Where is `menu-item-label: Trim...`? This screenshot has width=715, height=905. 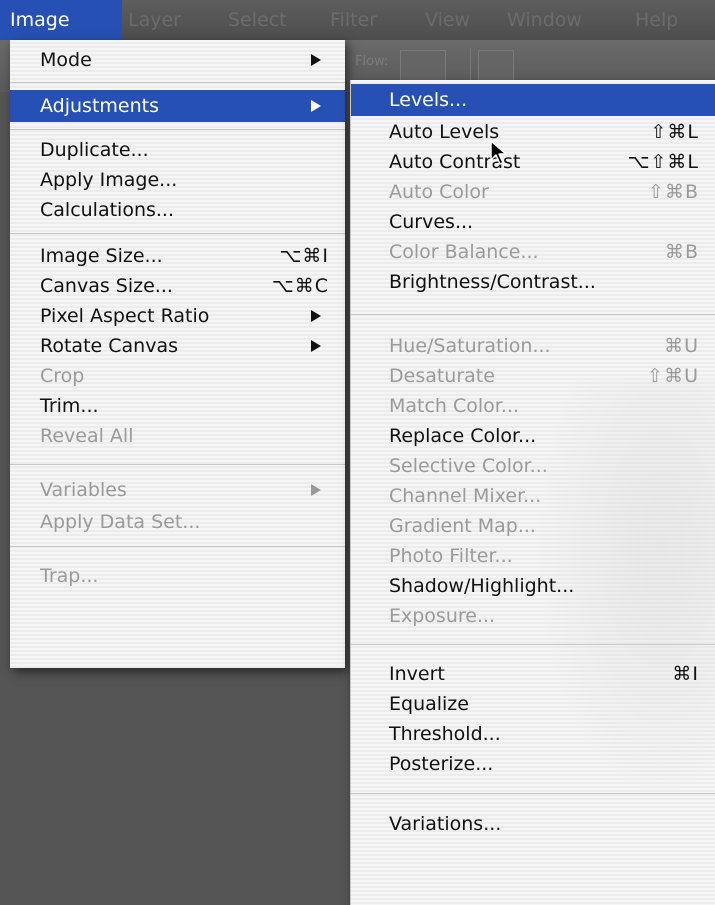
menu-item-label: Trim... is located at coordinates (69, 406).